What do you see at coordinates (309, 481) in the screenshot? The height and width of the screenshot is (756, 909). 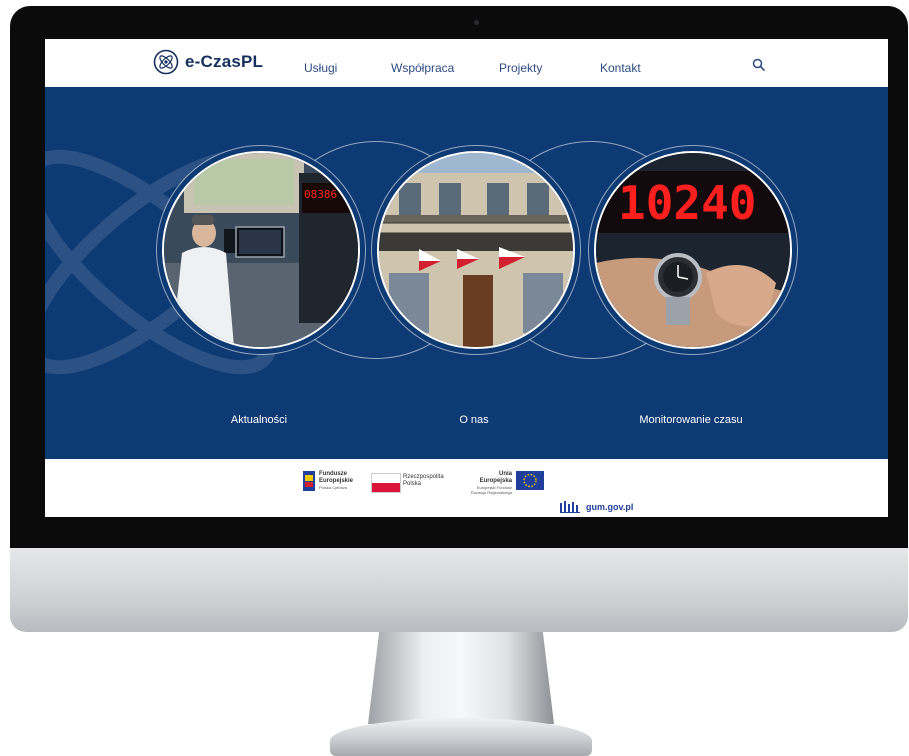 I see `fe-star-icon` at bounding box center [309, 481].